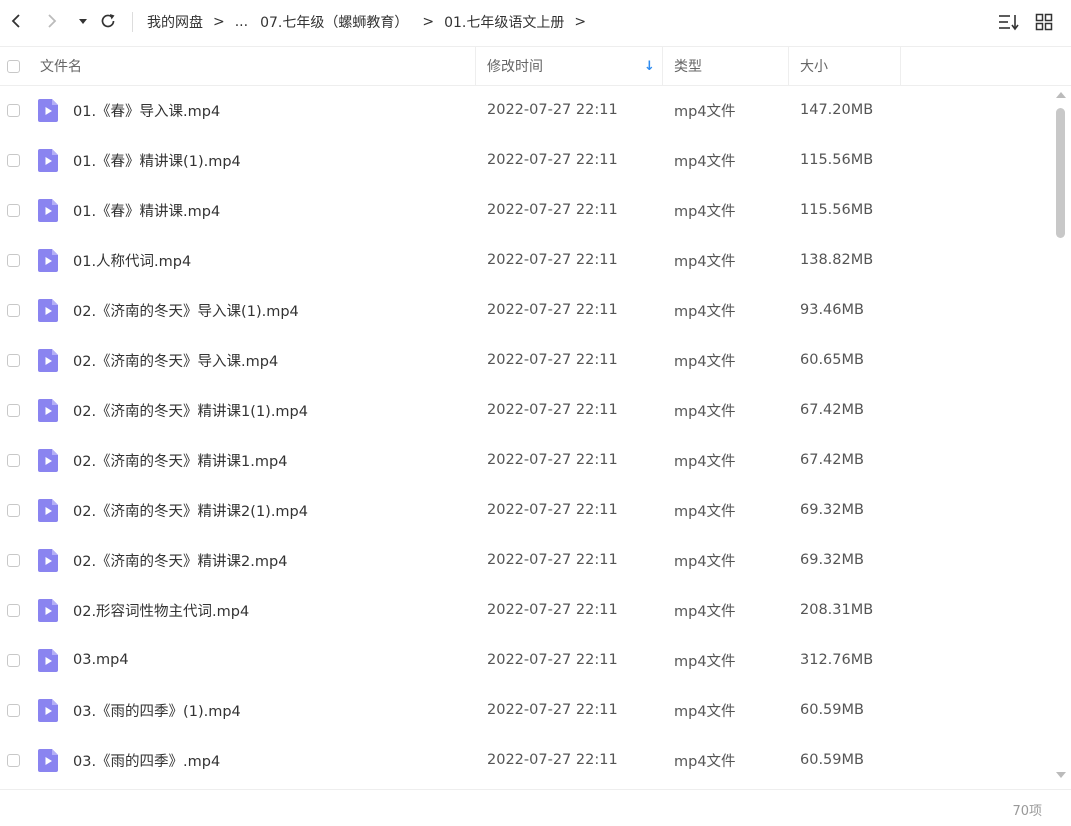 This screenshot has height=826, width=1071. Describe the element at coordinates (334, 22) in the screenshot. I see `breadcrumb-parent-folder: 07.七年级（螺蛳教育）` at that location.